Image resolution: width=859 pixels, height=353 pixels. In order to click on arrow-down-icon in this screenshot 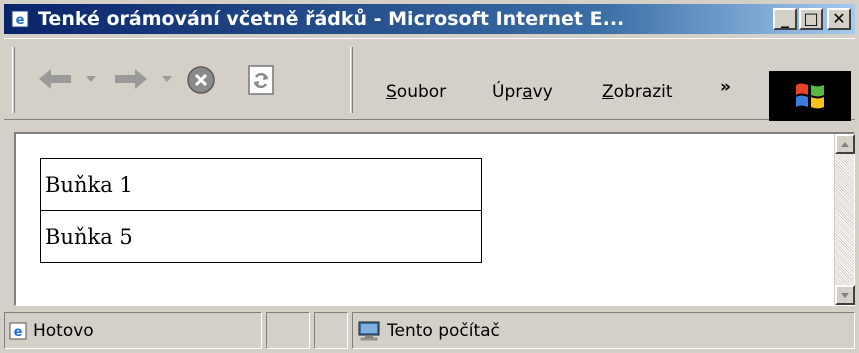, I will do `click(845, 295)`.